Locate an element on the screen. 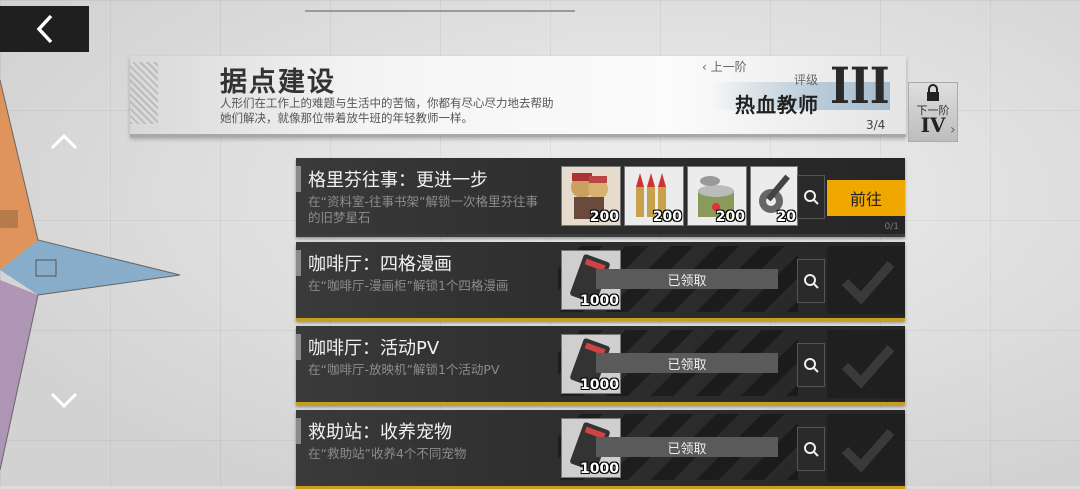 The height and width of the screenshot is (489, 1080). scroll-down-icon is located at coordinates (64, 400).